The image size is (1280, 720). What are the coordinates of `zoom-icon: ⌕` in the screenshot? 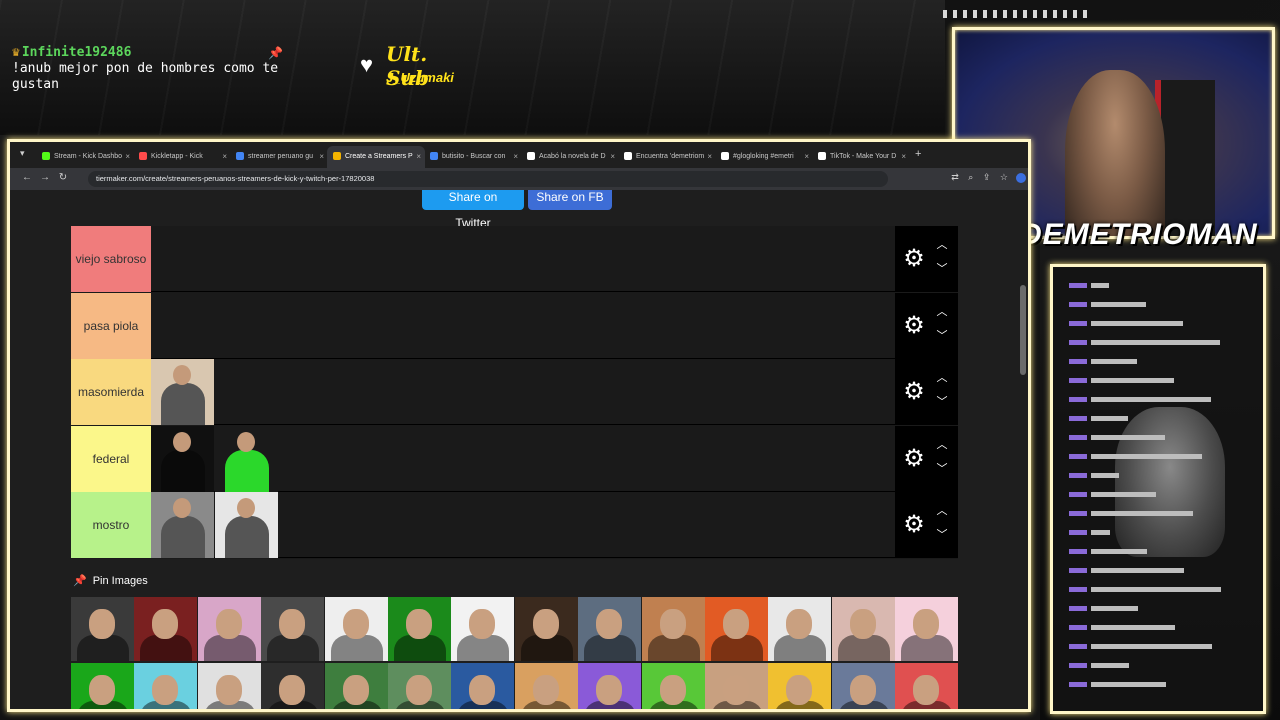 It's located at (970, 177).